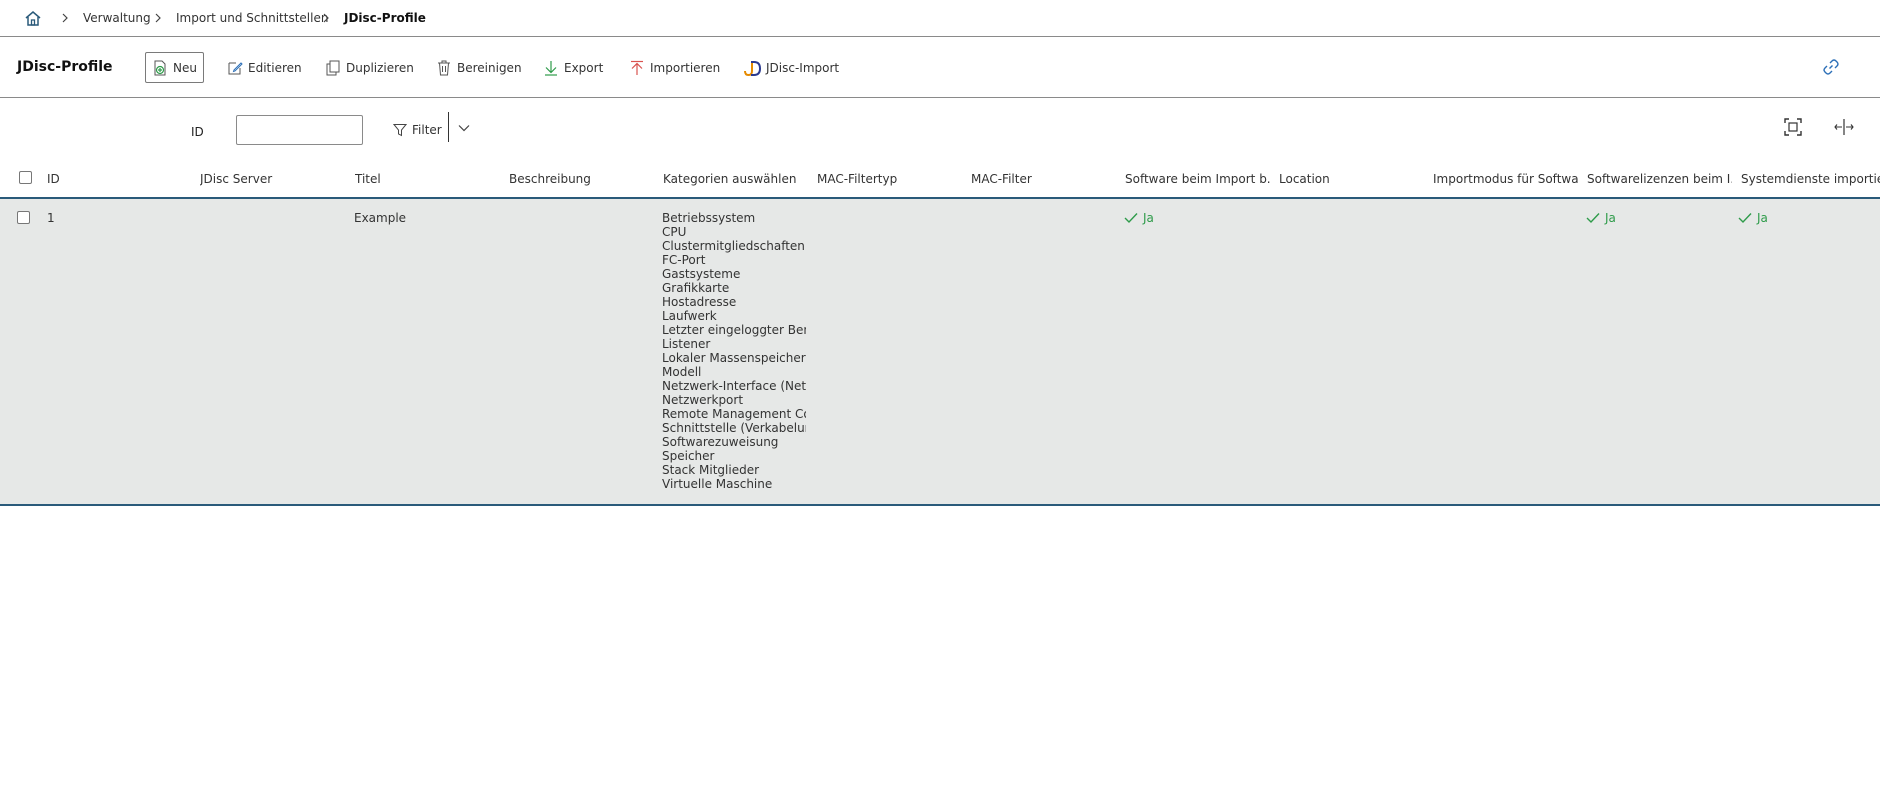 This screenshot has width=1880, height=812. What do you see at coordinates (752, 68) in the screenshot?
I see `jdisc-logo-icon` at bounding box center [752, 68].